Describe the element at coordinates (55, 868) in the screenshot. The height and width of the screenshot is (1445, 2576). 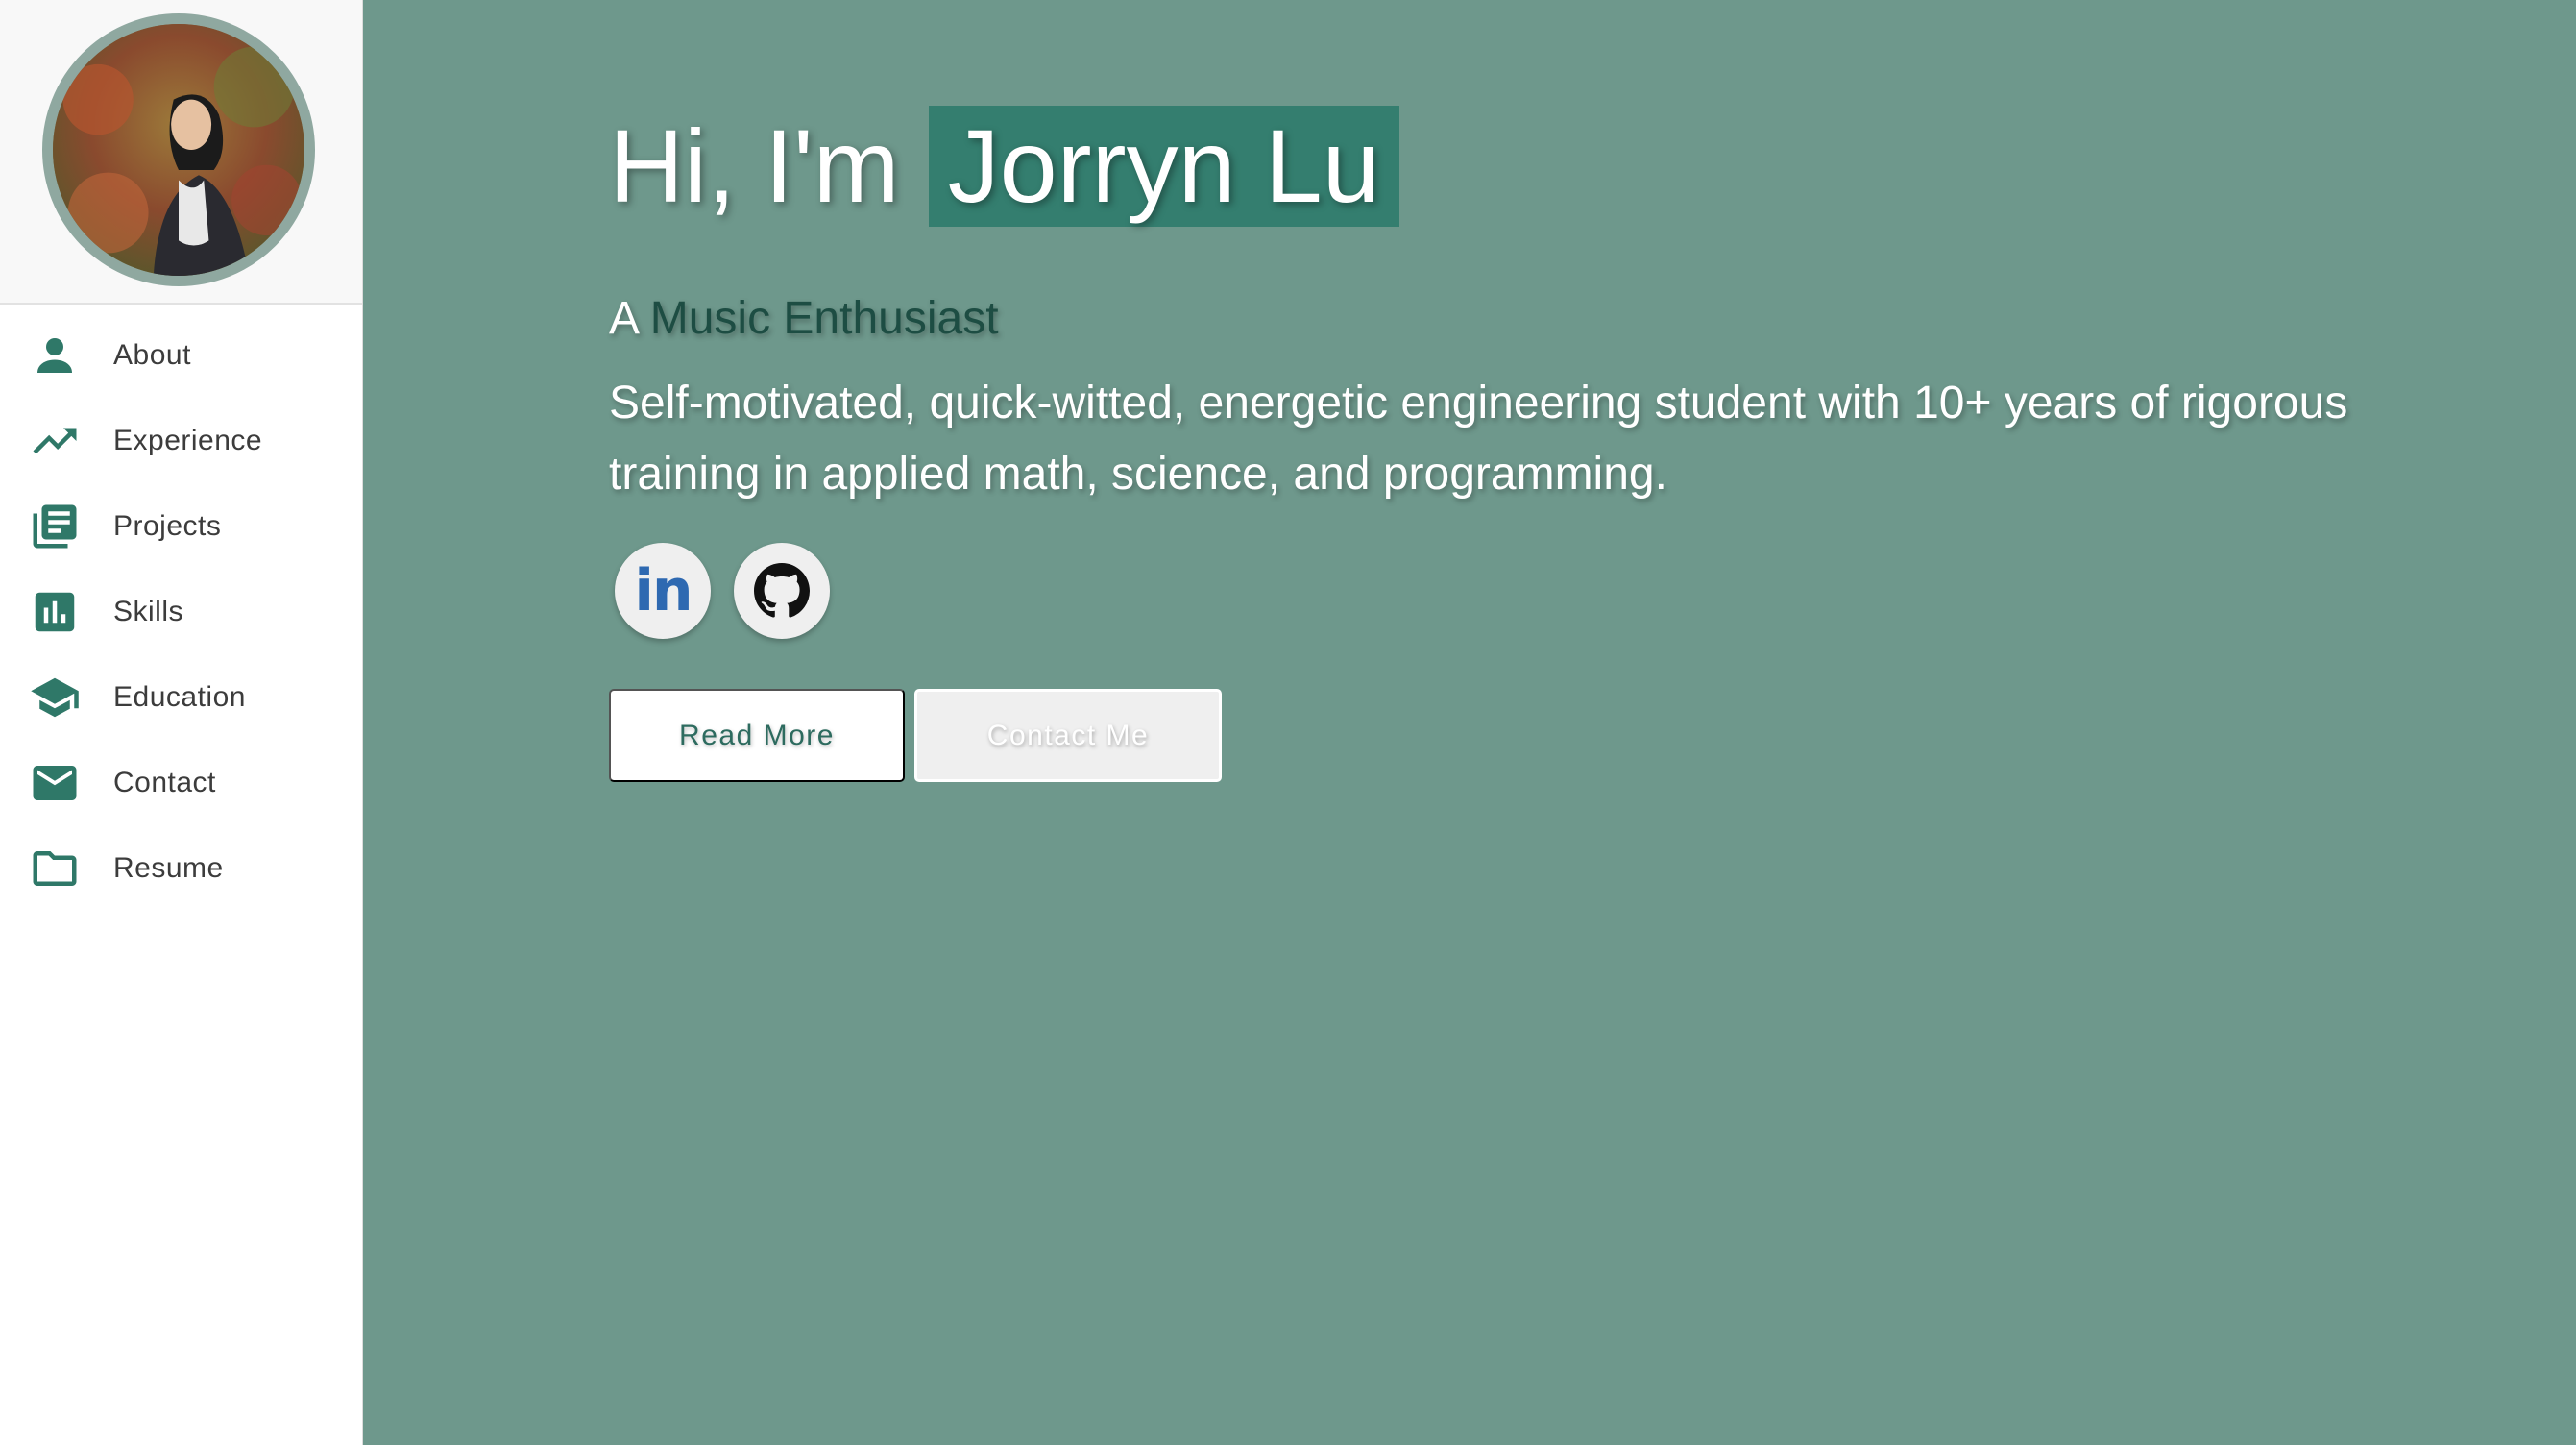
I see `folder-icon` at that location.